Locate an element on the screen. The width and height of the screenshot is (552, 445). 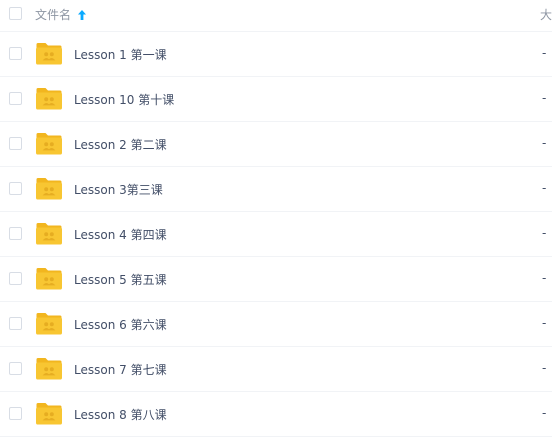
name-column-label: 文件名 is located at coordinates (53, 15).